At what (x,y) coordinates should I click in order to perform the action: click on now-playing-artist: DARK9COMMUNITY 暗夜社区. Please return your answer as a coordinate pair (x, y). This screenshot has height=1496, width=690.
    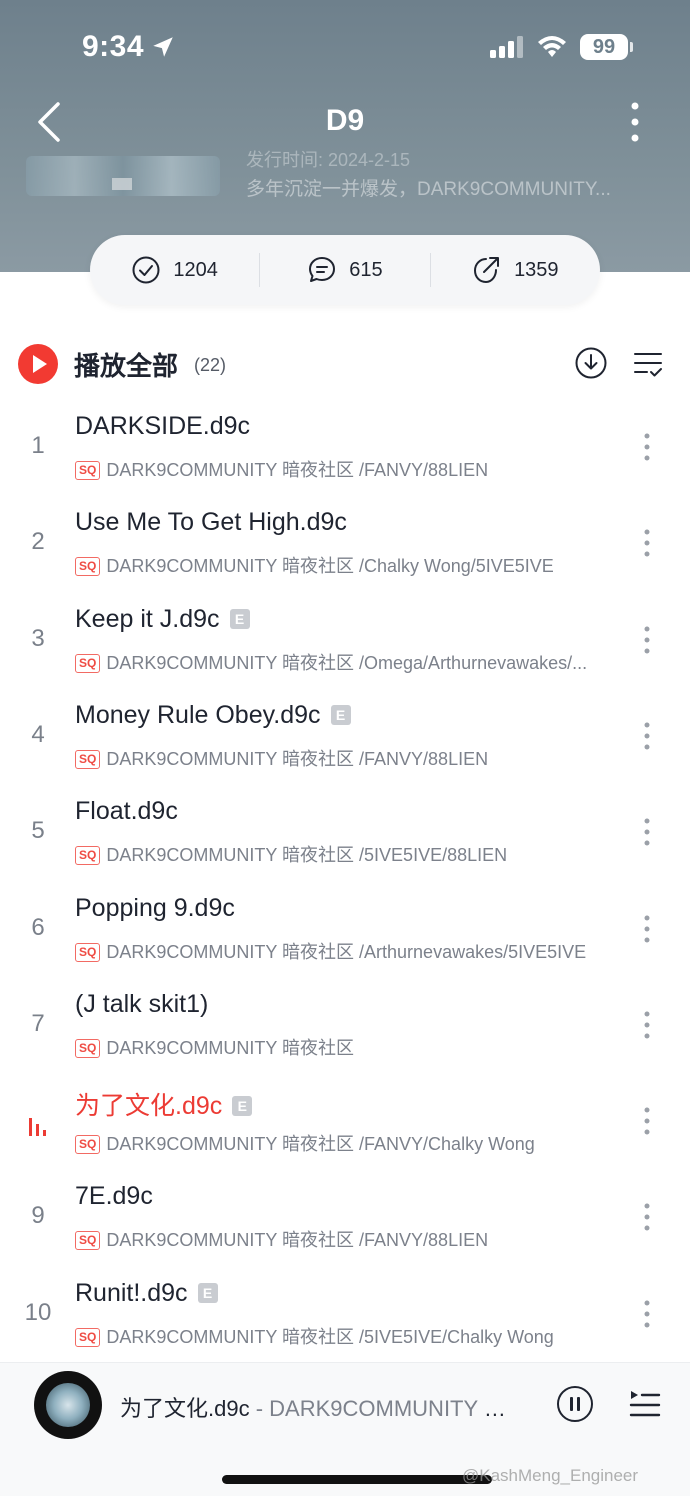
    Looking at the image, I should click on (394, 1408).